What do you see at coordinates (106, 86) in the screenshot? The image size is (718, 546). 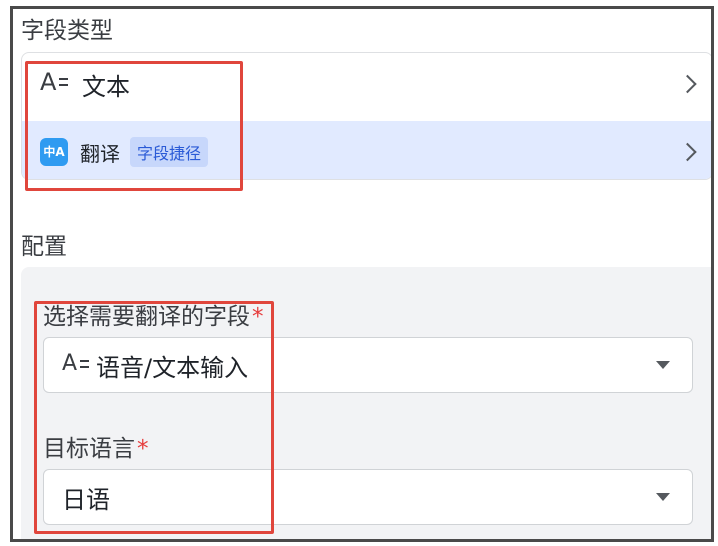 I see `field-type-label: 文本` at bounding box center [106, 86].